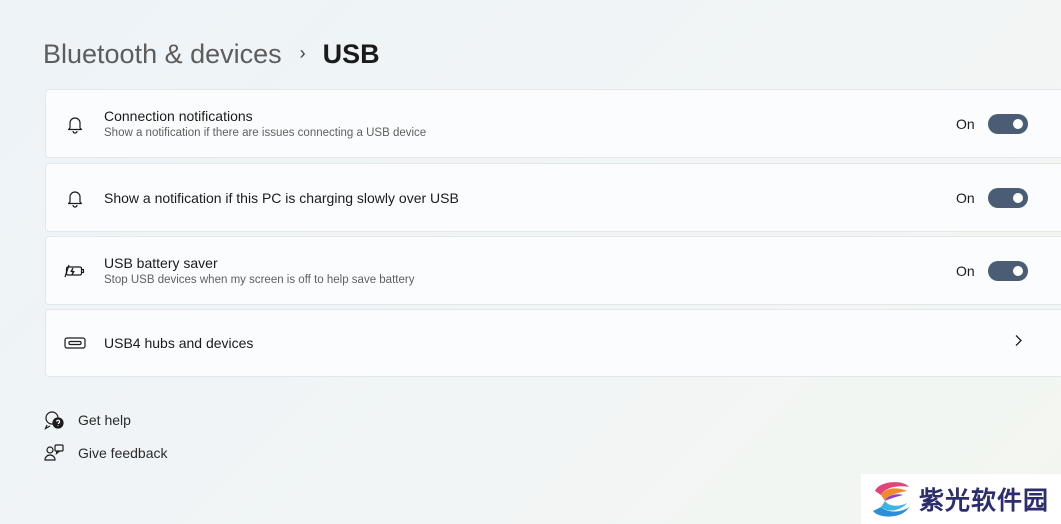 The width and height of the screenshot is (1061, 524). I want to click on connection-notifications-toggle, so click(1008, 123).